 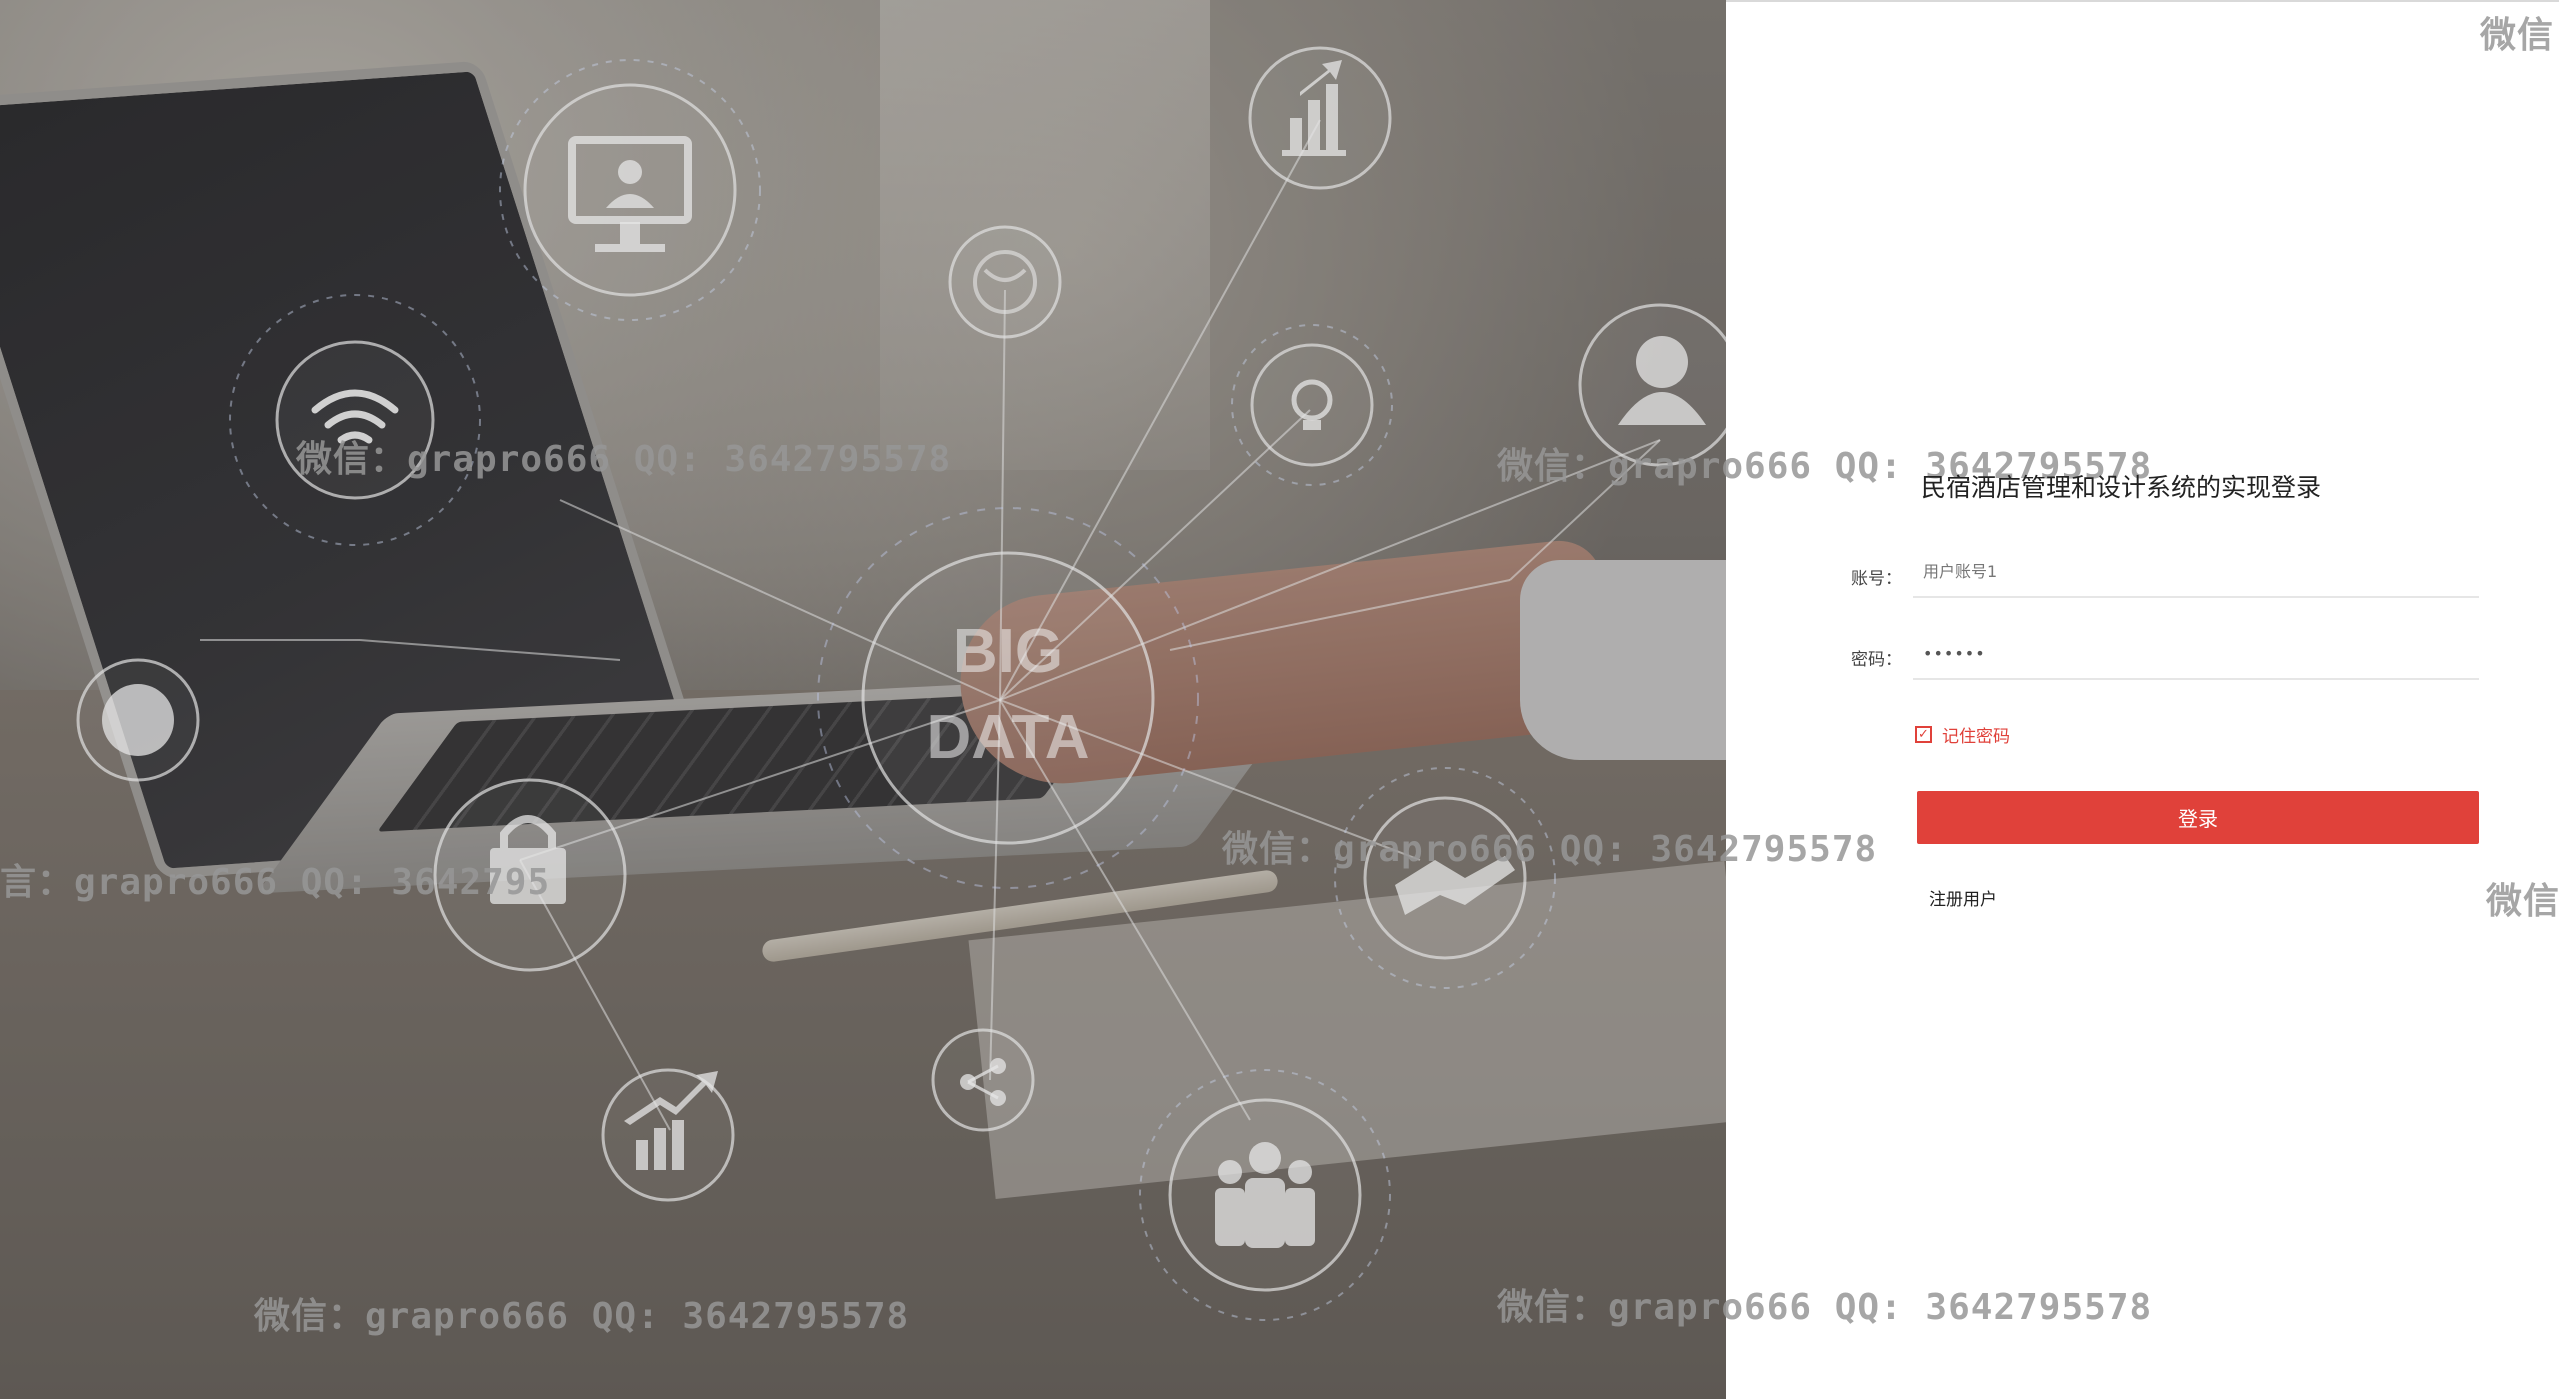 I want to click on login-button: 登录, so click(x=2198, y=817).